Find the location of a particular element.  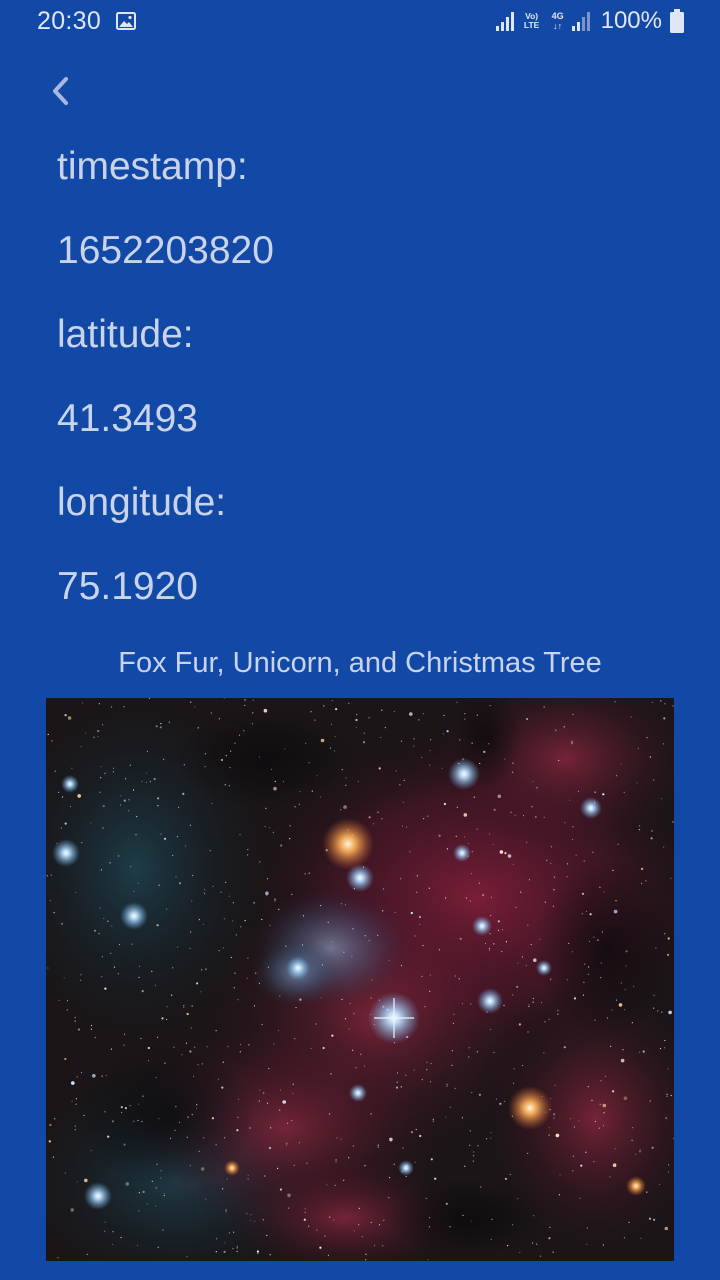

back-button is located at coordinates (60, 91).